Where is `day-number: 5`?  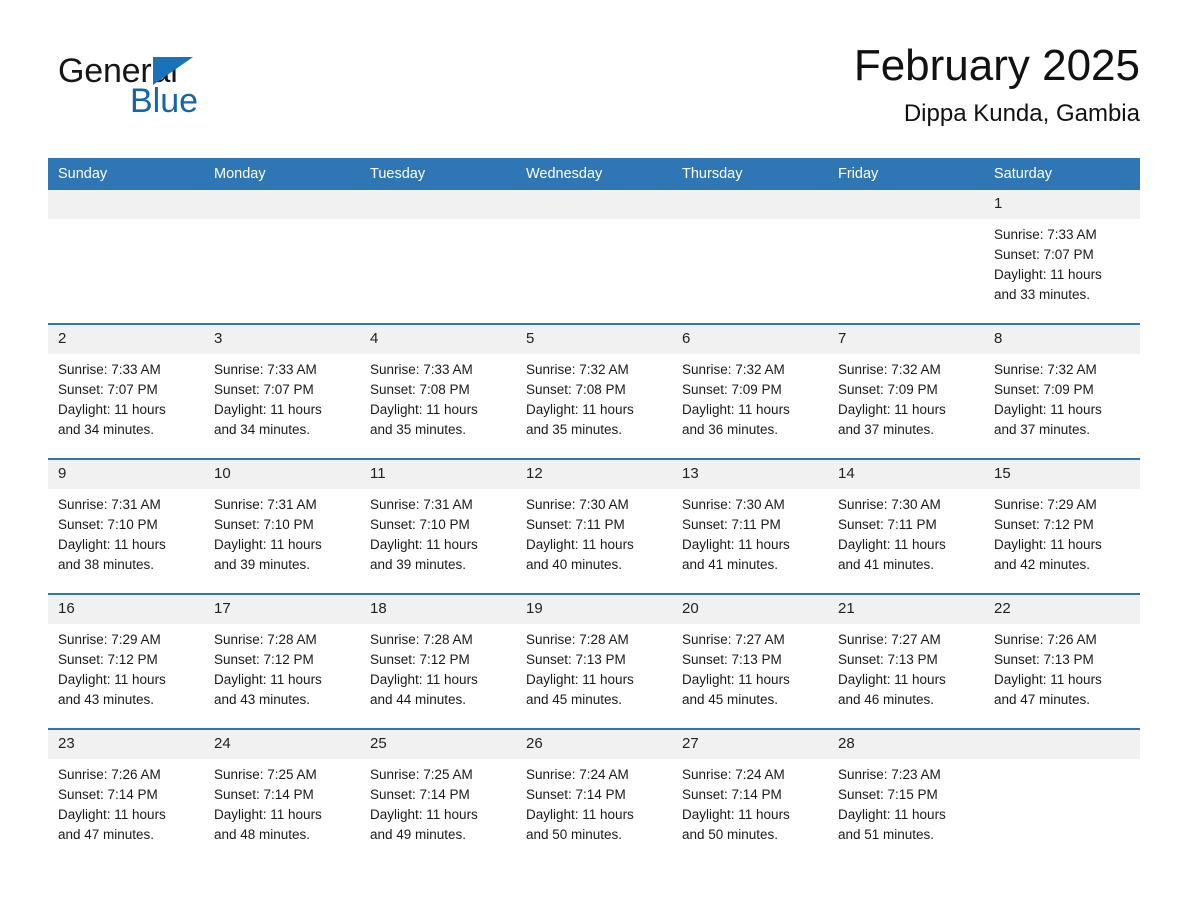 day-number: 5 is located at coordinates (594, 339).